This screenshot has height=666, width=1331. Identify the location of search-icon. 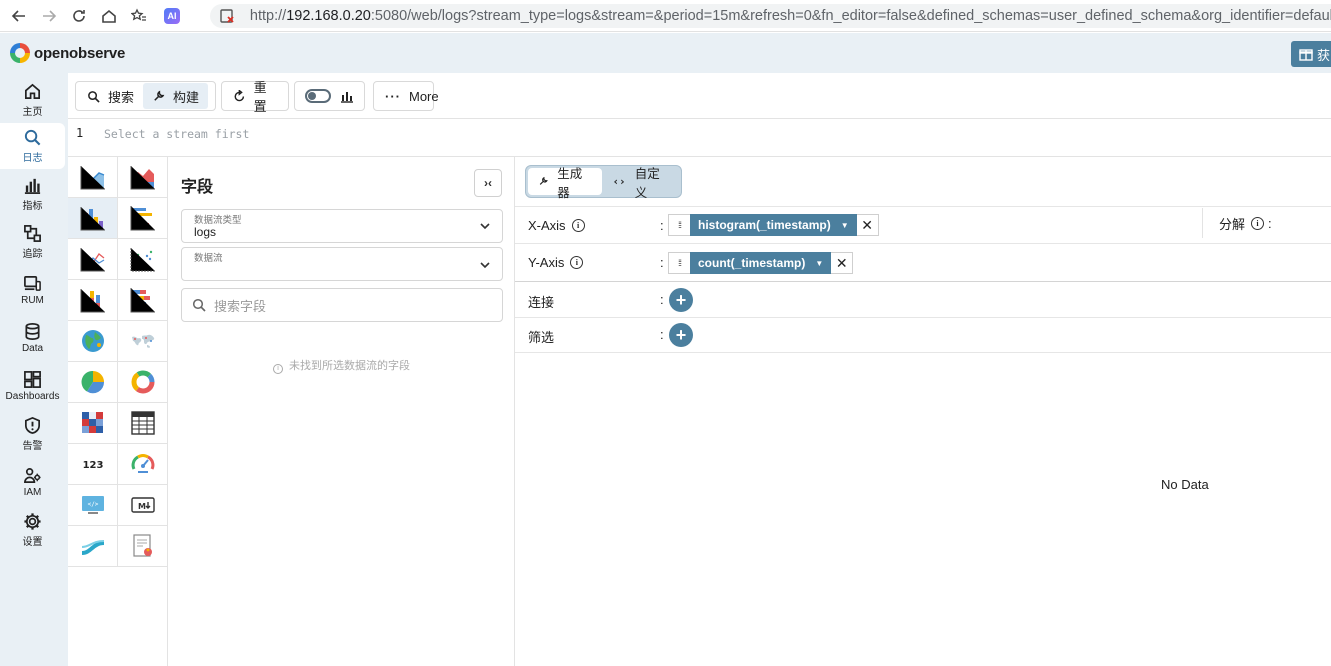
(94, 96).